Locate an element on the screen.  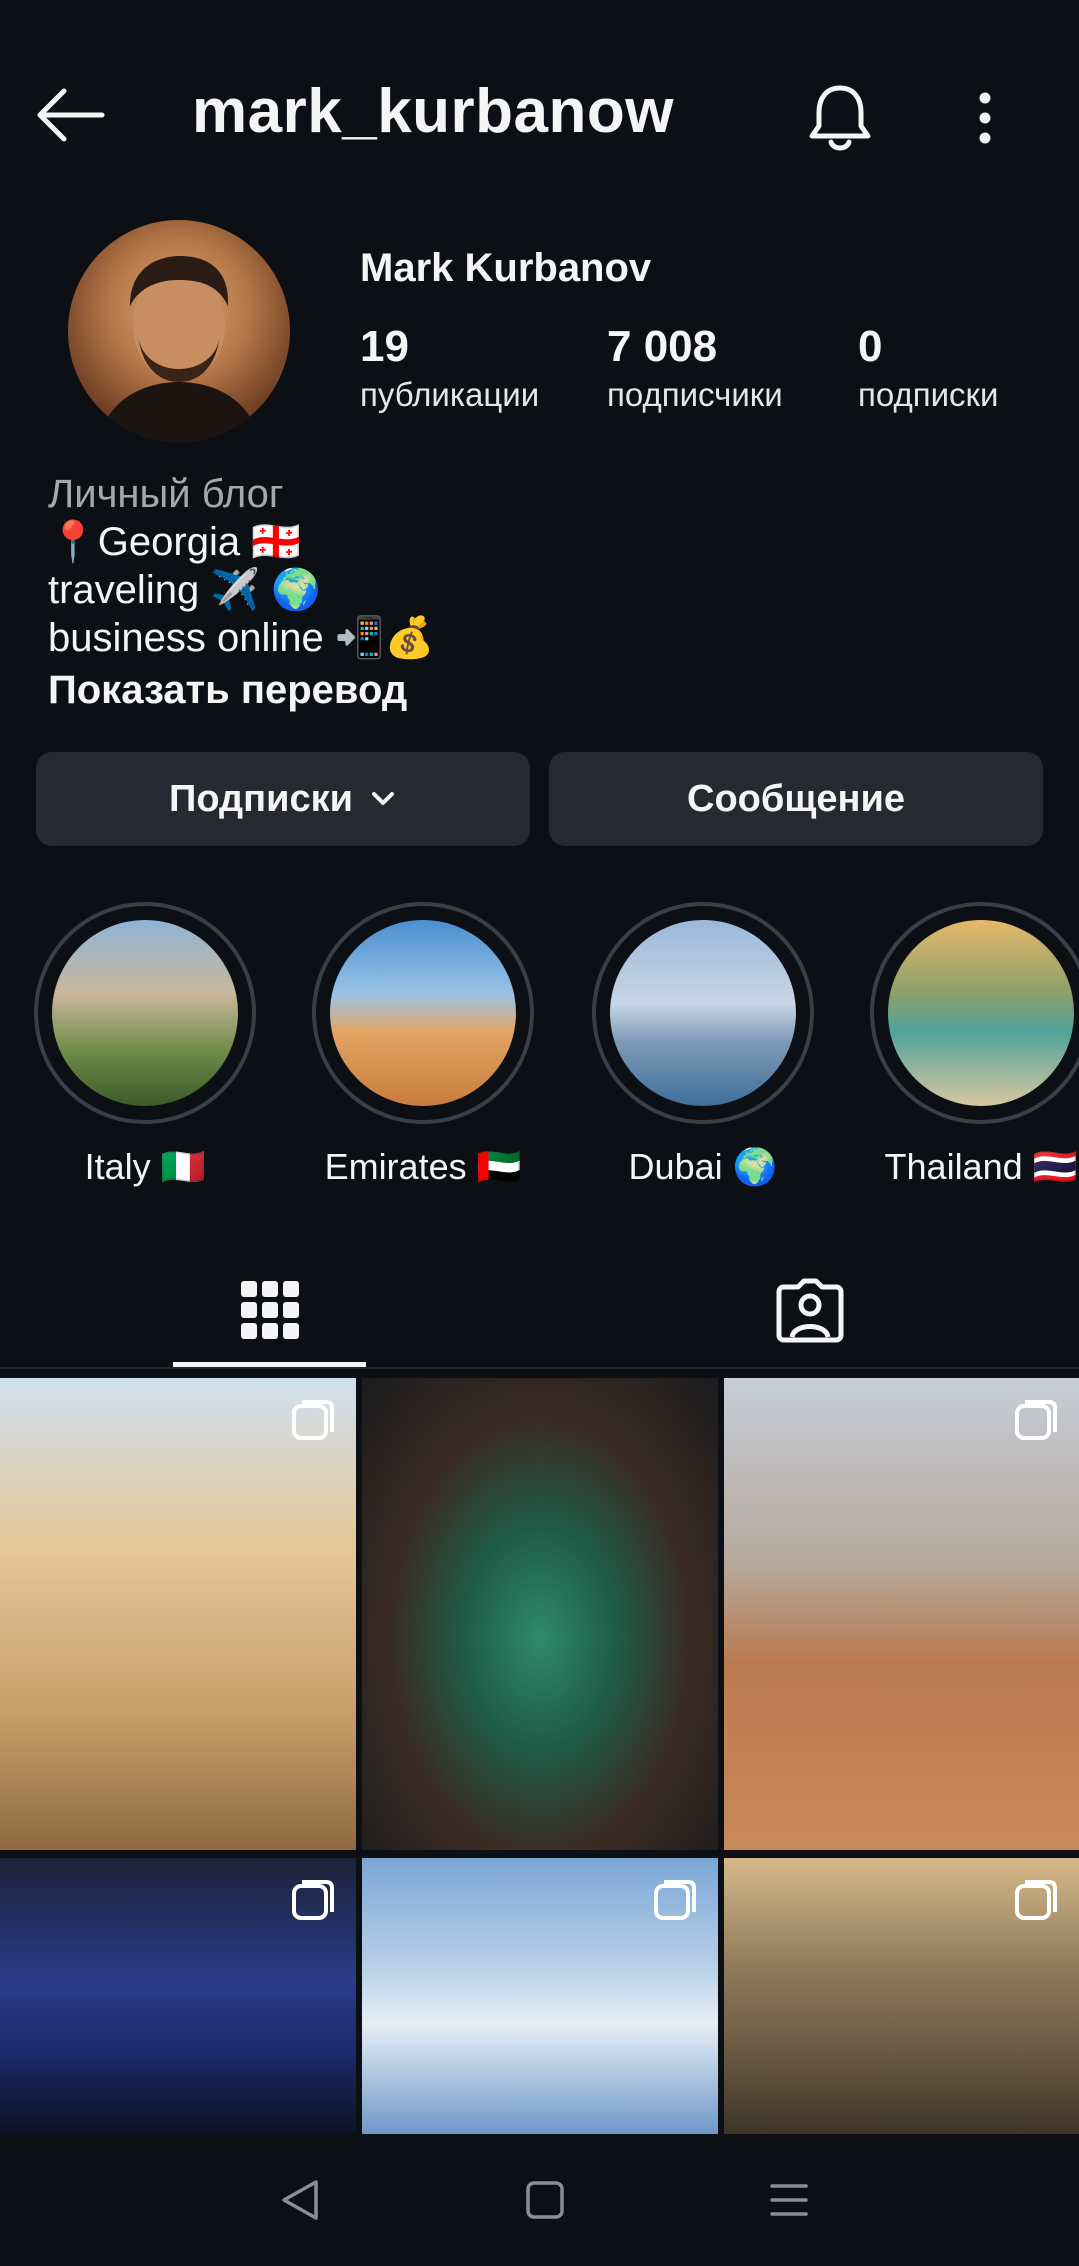
tab-posts-grid is located at coordinates (269, 1310).